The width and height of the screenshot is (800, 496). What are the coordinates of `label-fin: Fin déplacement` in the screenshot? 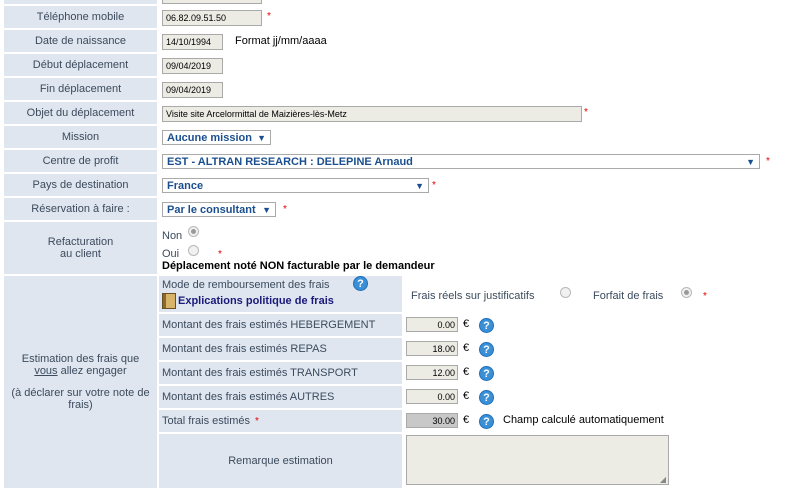 It's located at (80, 89).